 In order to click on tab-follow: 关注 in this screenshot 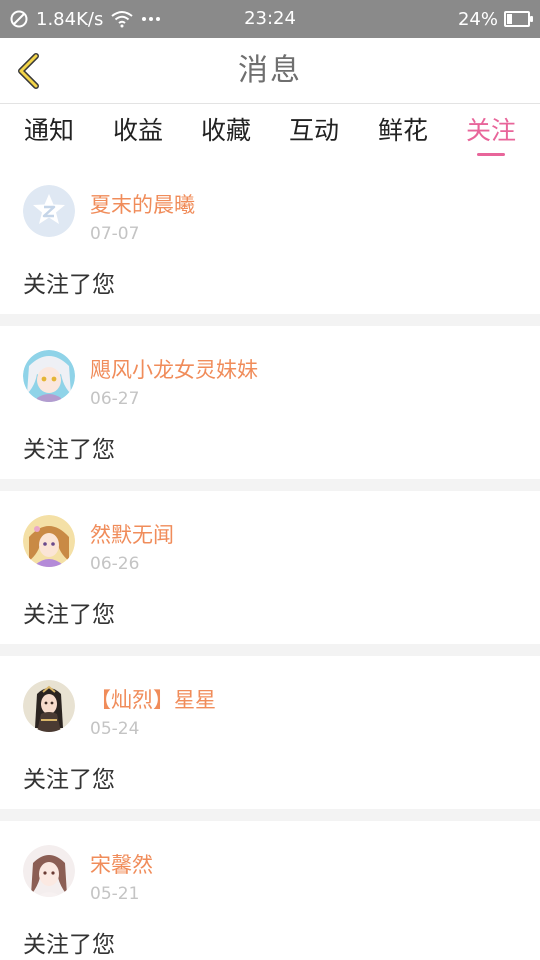, I will do `click(491, 133)`.